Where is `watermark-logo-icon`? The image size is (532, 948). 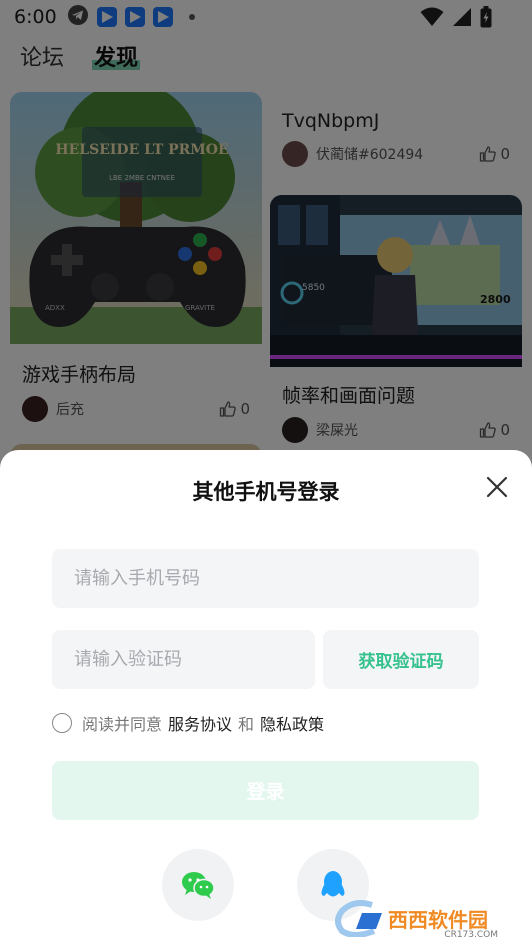 watermark-logo-icon is located at coordinates (358, 918).